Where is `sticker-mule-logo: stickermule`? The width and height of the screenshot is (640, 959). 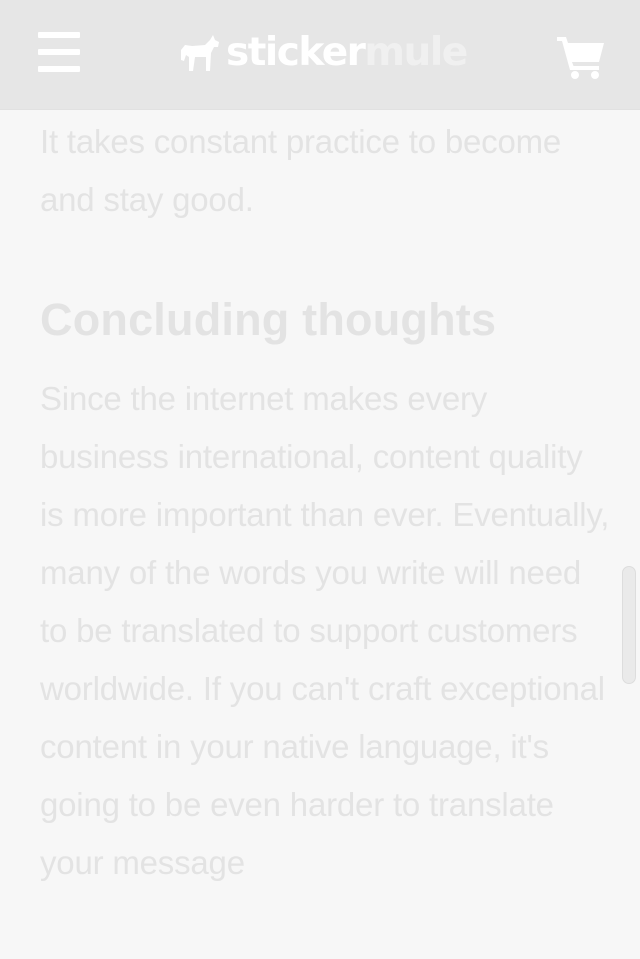 sticker-mule-logo: stickermule is located at coordinates (323, 53).